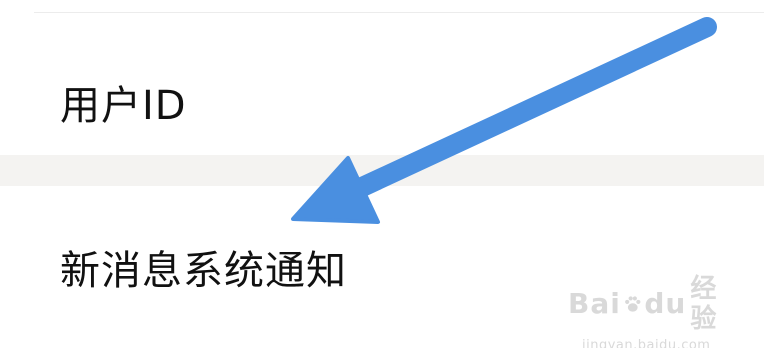  What do you see at coordinates (646, 343) in the screenshot?
I see `watermark-url: jingyan.baidu.com` at bounding box center [646, 343].